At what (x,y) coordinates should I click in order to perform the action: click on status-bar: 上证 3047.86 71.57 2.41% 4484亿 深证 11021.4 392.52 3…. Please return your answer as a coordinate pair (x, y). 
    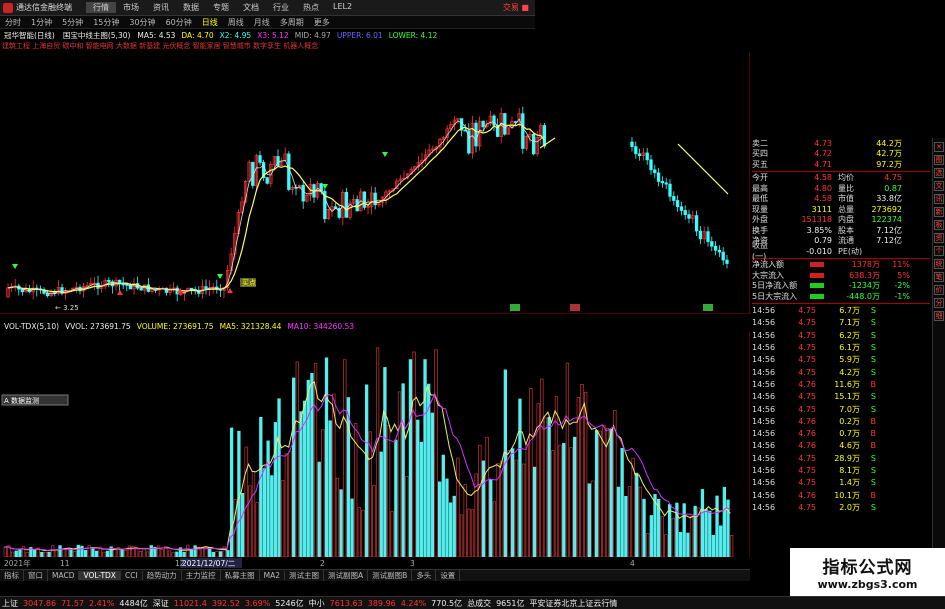
    Looking at the image, I should click on (472, 602).